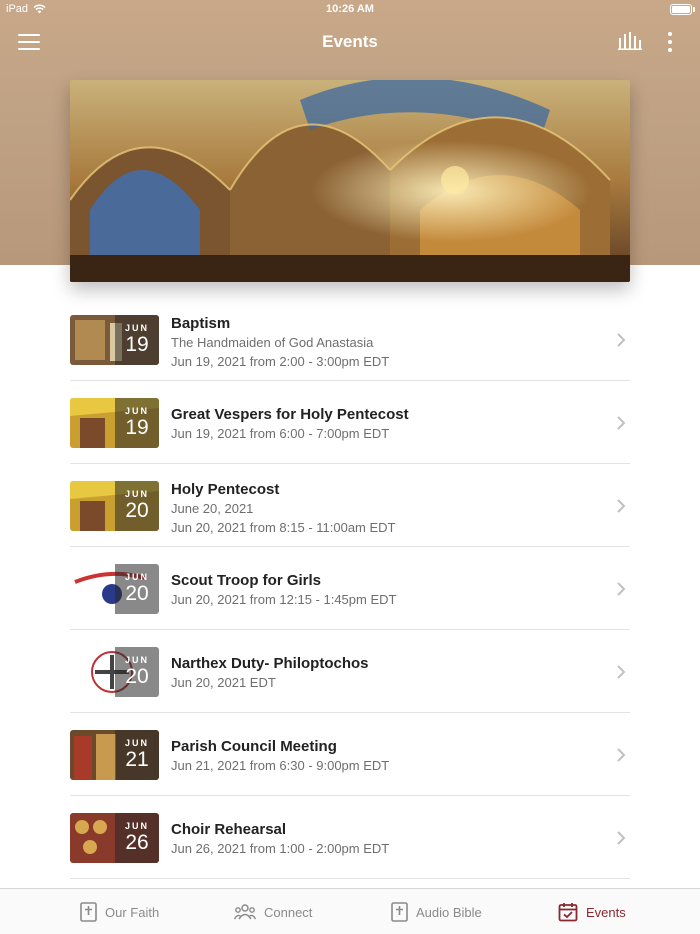  What do you see at coordinates (283, 527) in the screenshot?
I see `event-time: Jun 20, 2021 from 8:15 - 11:00am EDT` at bounding box center [283, 527].